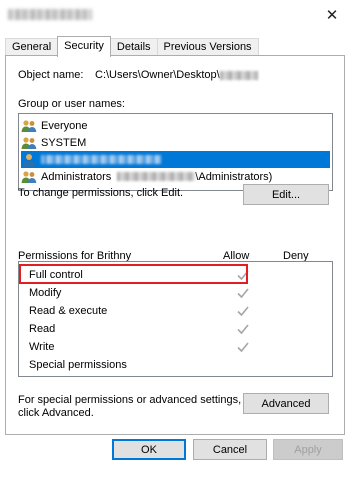 The image size is (350, 492). Describe the element at coordinates (78, 365) in the screenshot. I see `permission-name: Special permissions` at that location.